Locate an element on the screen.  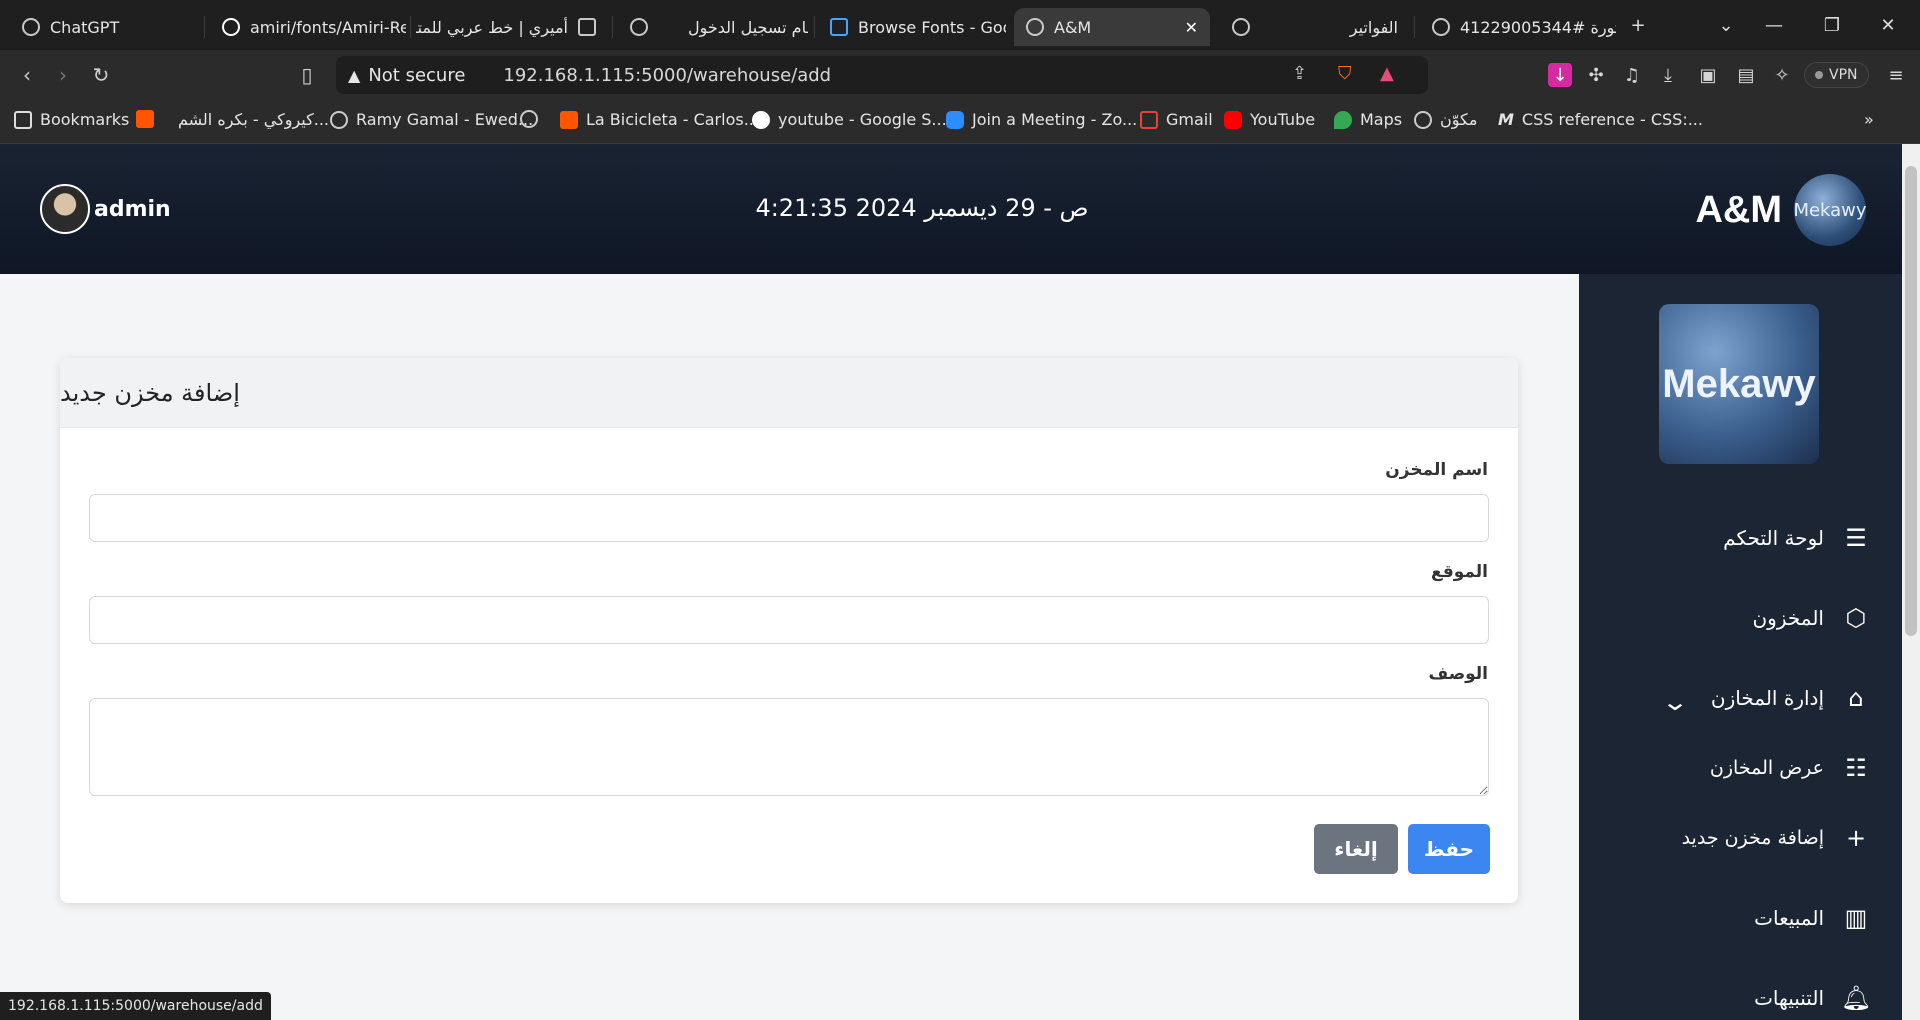
brand-name: A&M is located at coordinates (1738, 209).